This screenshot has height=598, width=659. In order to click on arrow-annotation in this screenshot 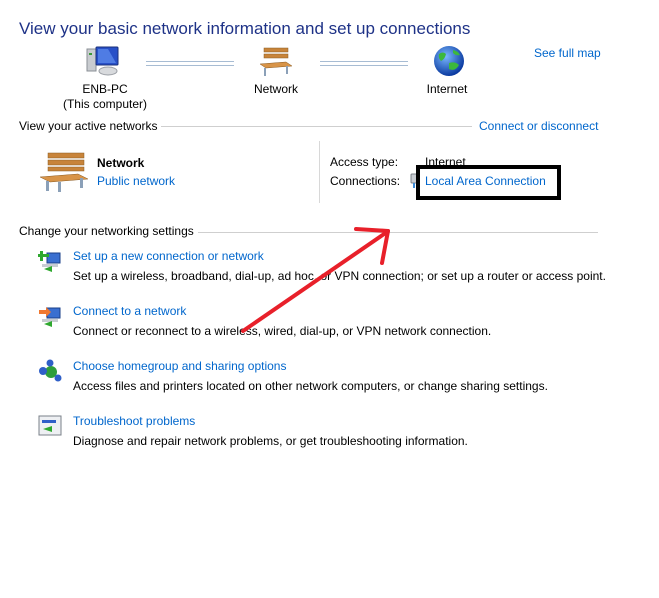, I will do `click(315, 280)`.